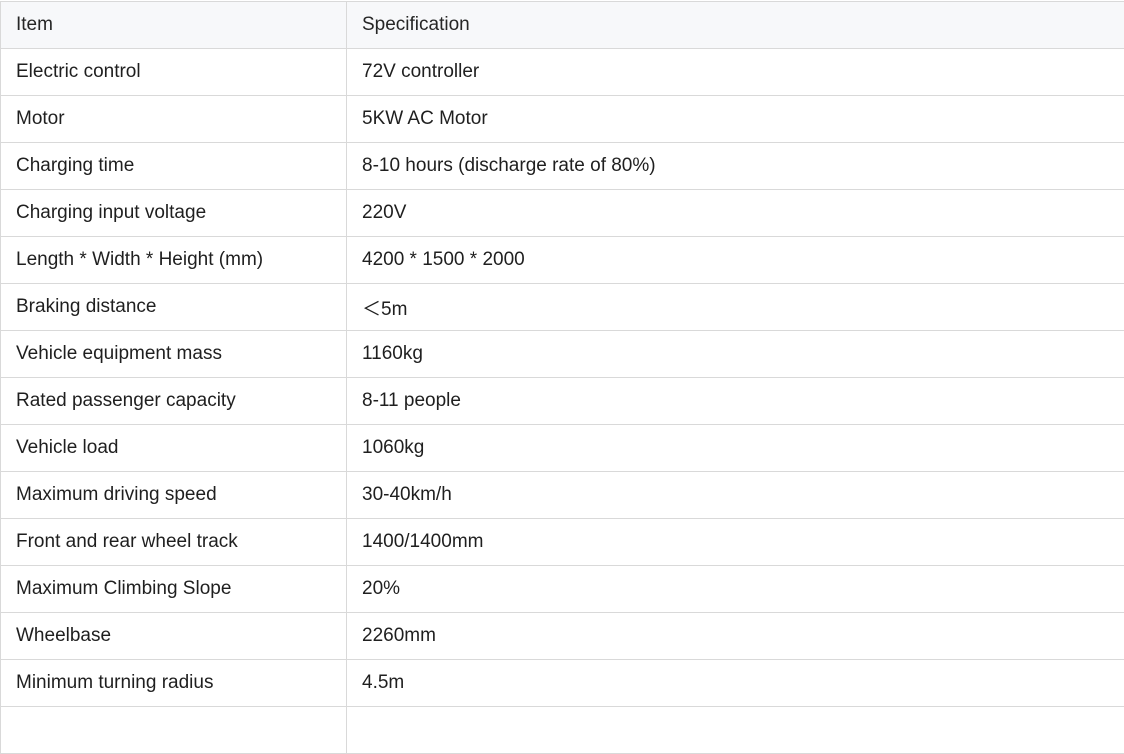 The width and height of the screenshot is (1124, 754). What do you see at coordinates (174, 401) in the screenshot?
I see `item-cell: Rated passenger capacity` at bounding box center [174, 401].